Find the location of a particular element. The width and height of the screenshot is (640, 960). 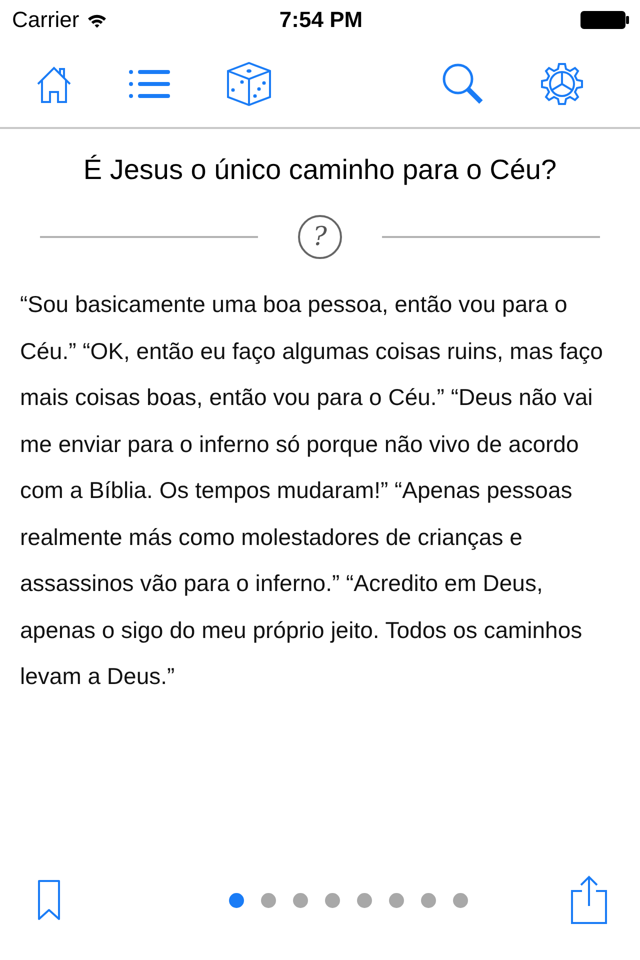

dice-icon is located at coordinates (249, 84).